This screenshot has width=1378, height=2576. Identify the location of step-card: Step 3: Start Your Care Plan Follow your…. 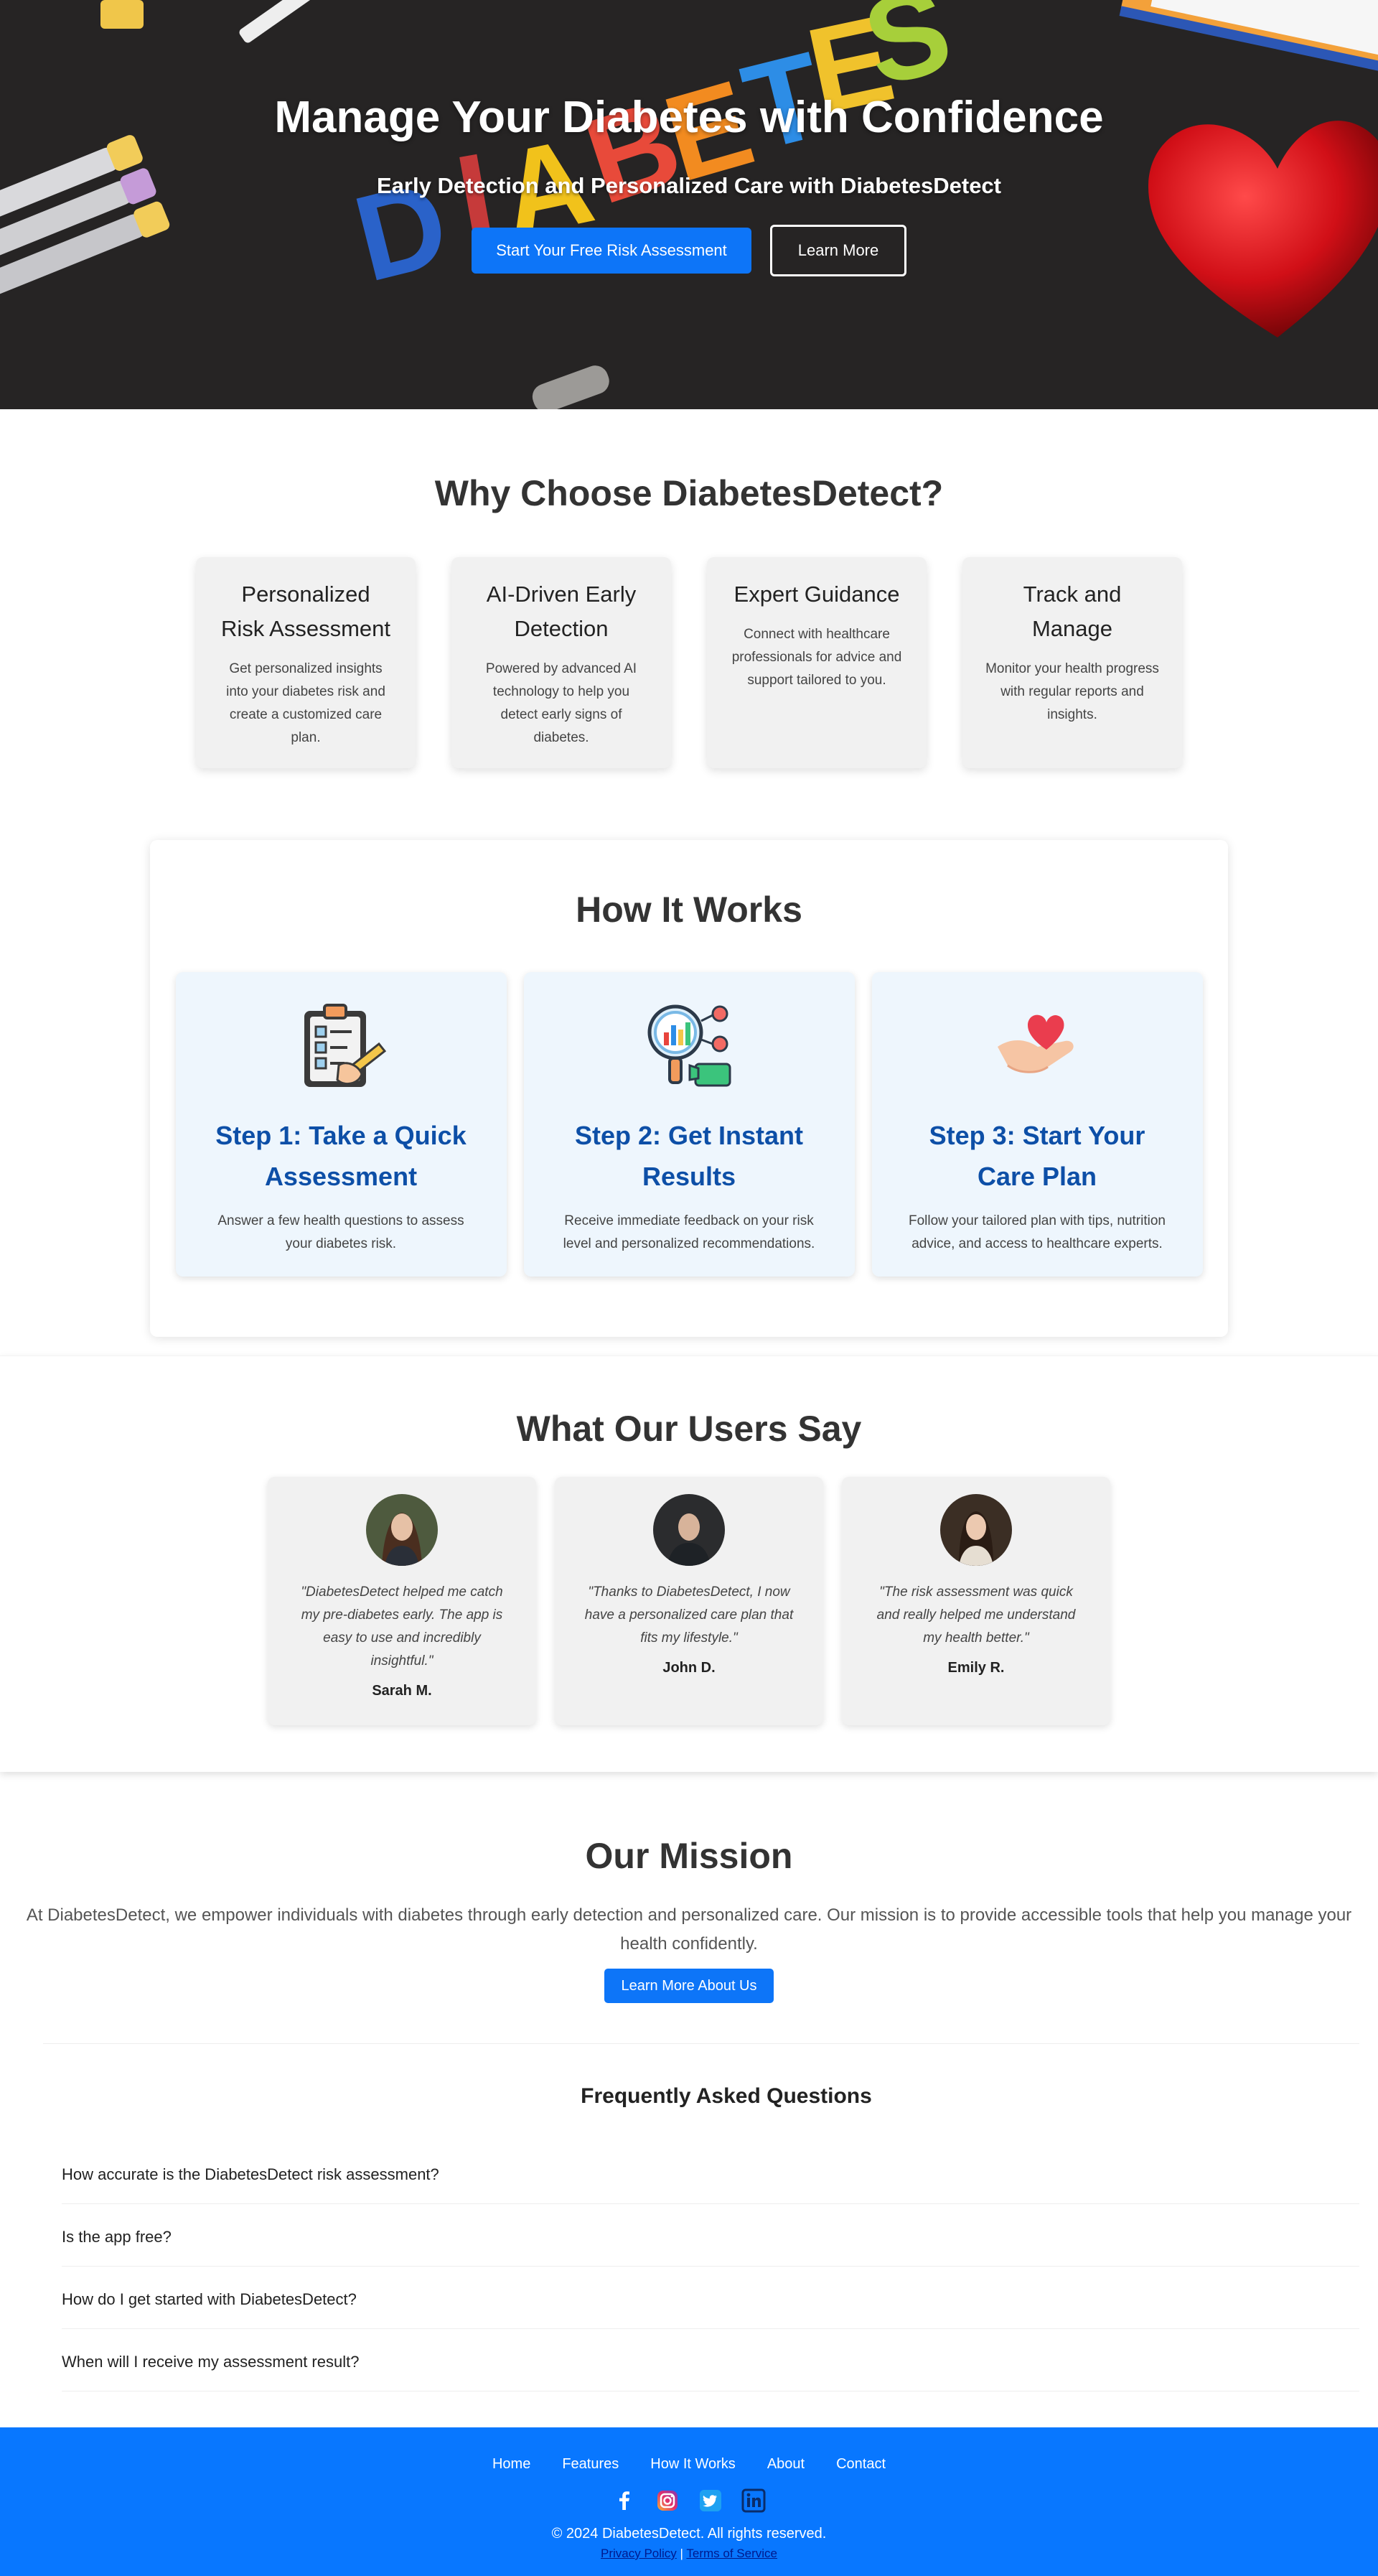
(1037, 1124).